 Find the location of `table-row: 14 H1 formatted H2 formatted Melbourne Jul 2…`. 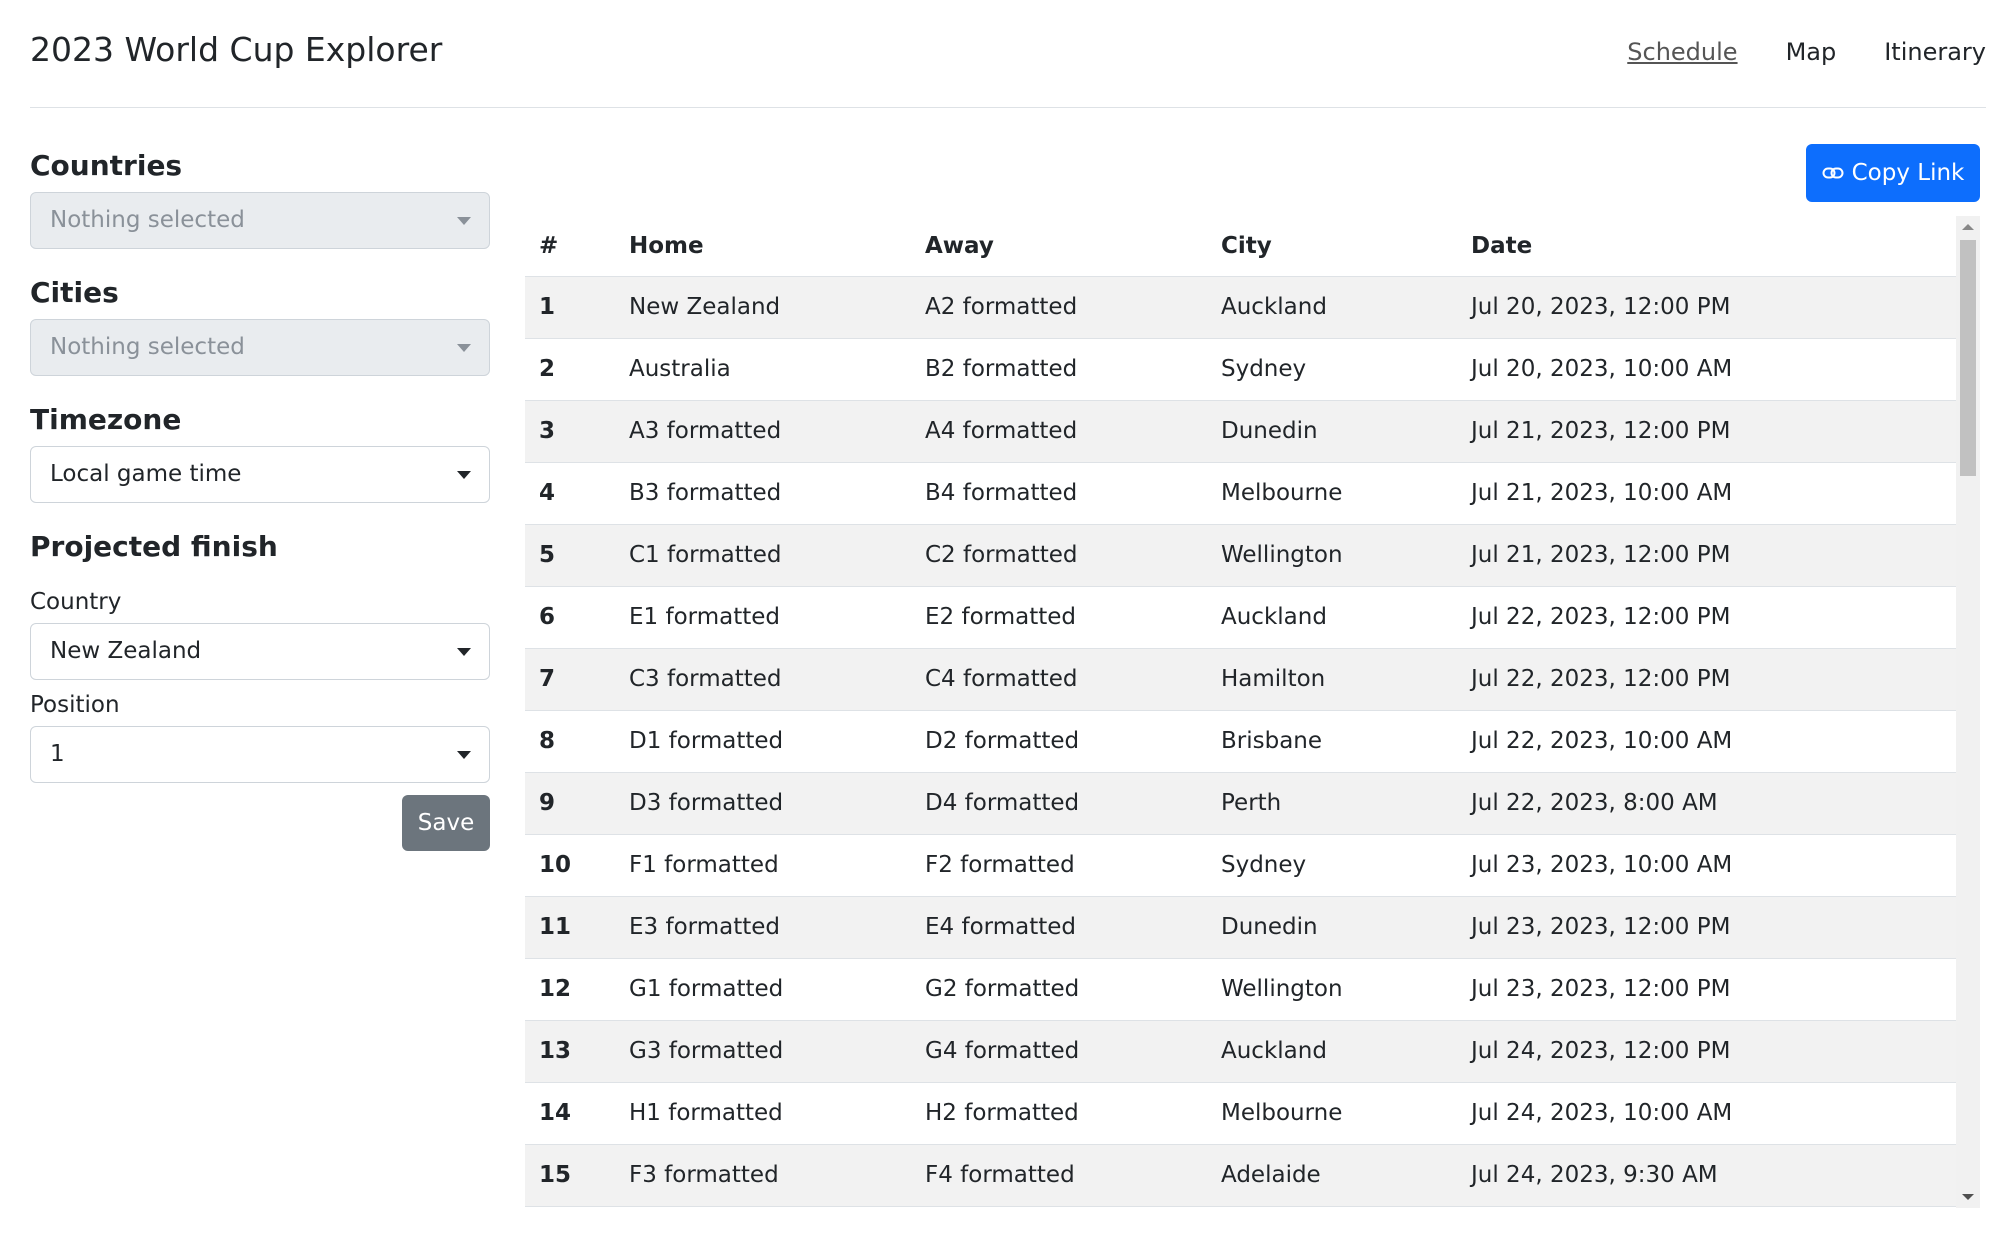

table-row: 14 H1 formatted H2 formatted Melbourne Jul 2… is located at coordinates (1240, 1113).